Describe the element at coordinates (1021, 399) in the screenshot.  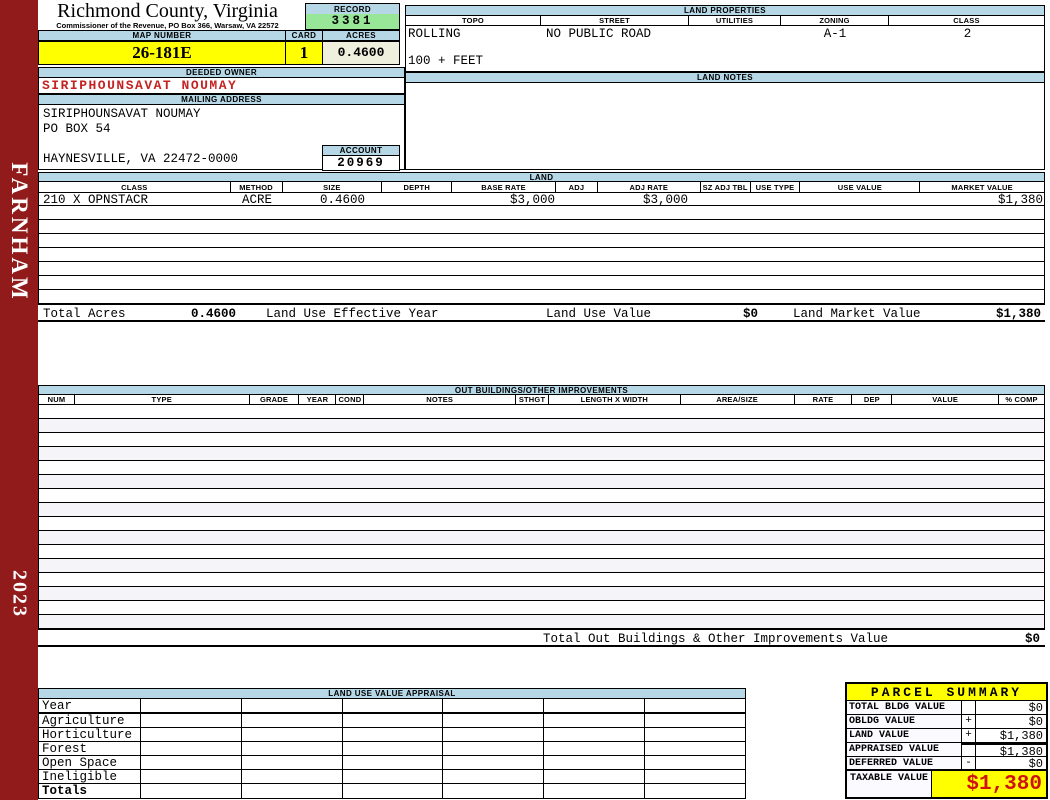
I see `out-buildings-header-cell: % COMP` at that location.